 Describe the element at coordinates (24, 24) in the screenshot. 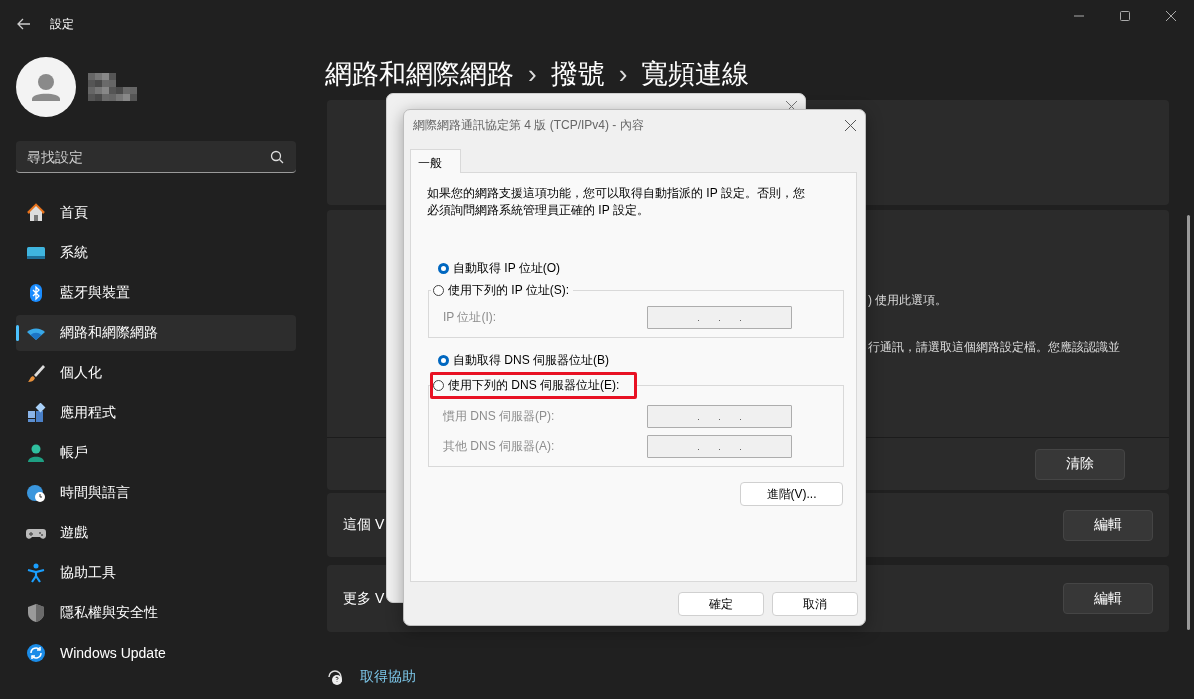

I see `back-arrow-icon` at that location.